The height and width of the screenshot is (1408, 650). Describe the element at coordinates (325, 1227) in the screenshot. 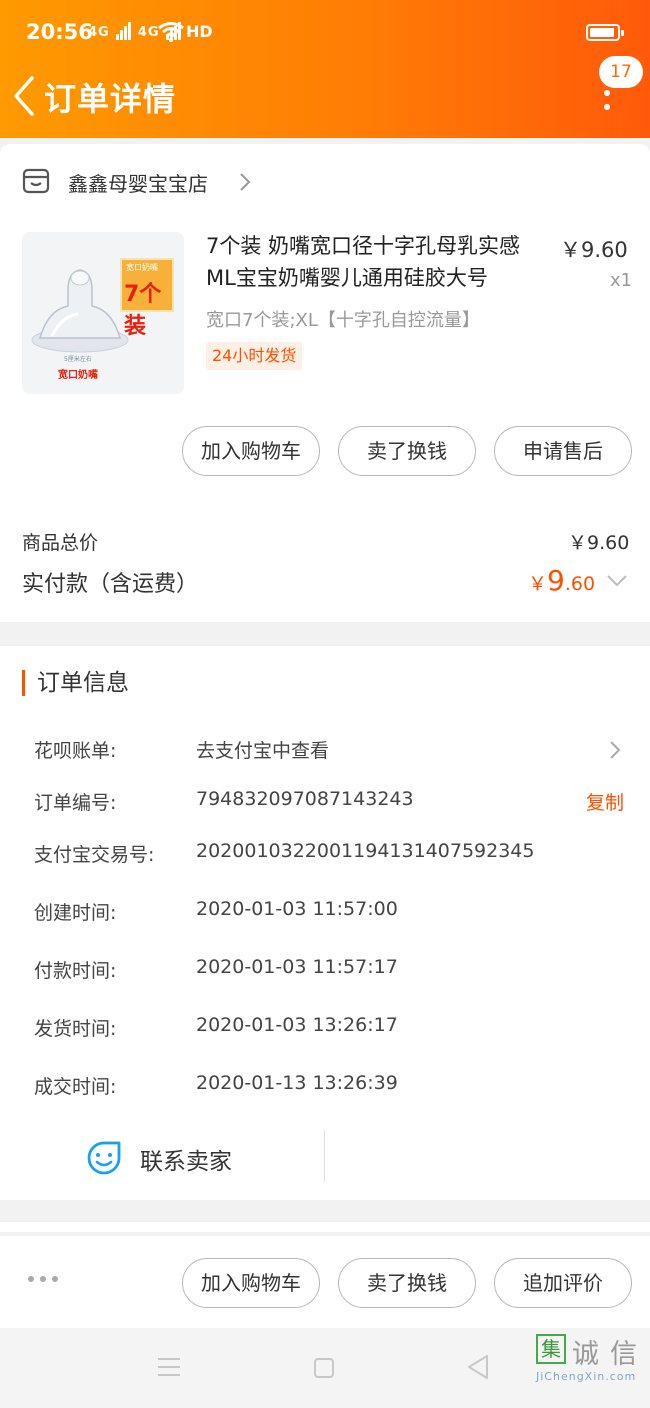

I see `spacer-card` at that location.